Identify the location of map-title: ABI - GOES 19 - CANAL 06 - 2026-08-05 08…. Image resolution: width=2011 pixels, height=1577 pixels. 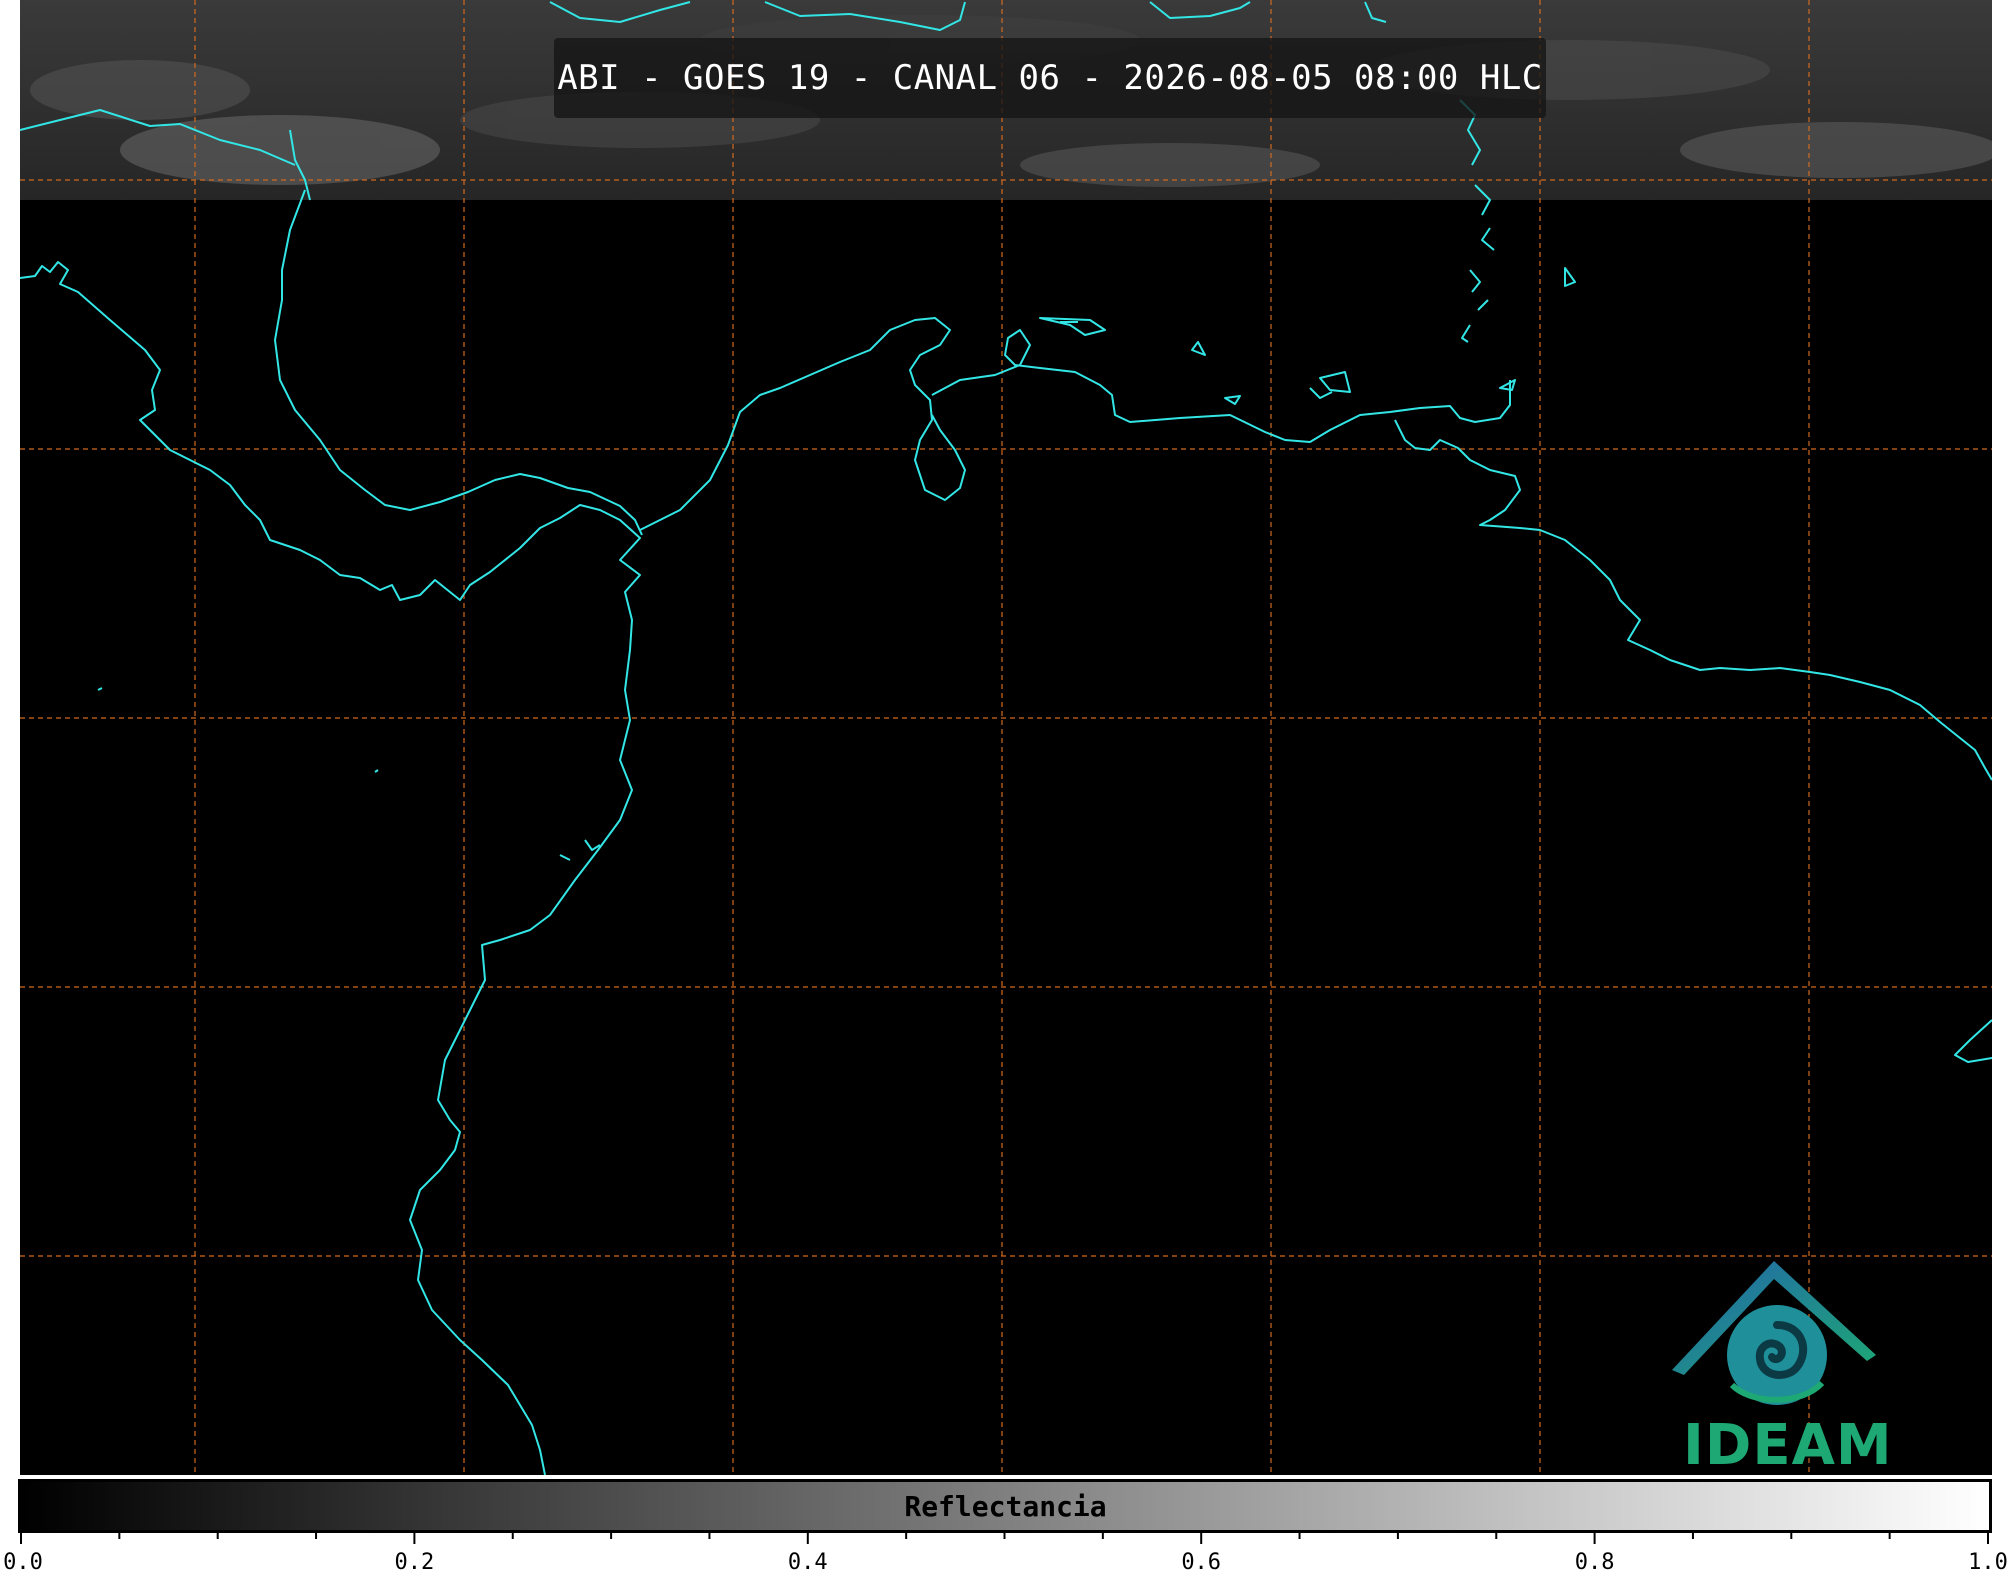
(1050, 78).